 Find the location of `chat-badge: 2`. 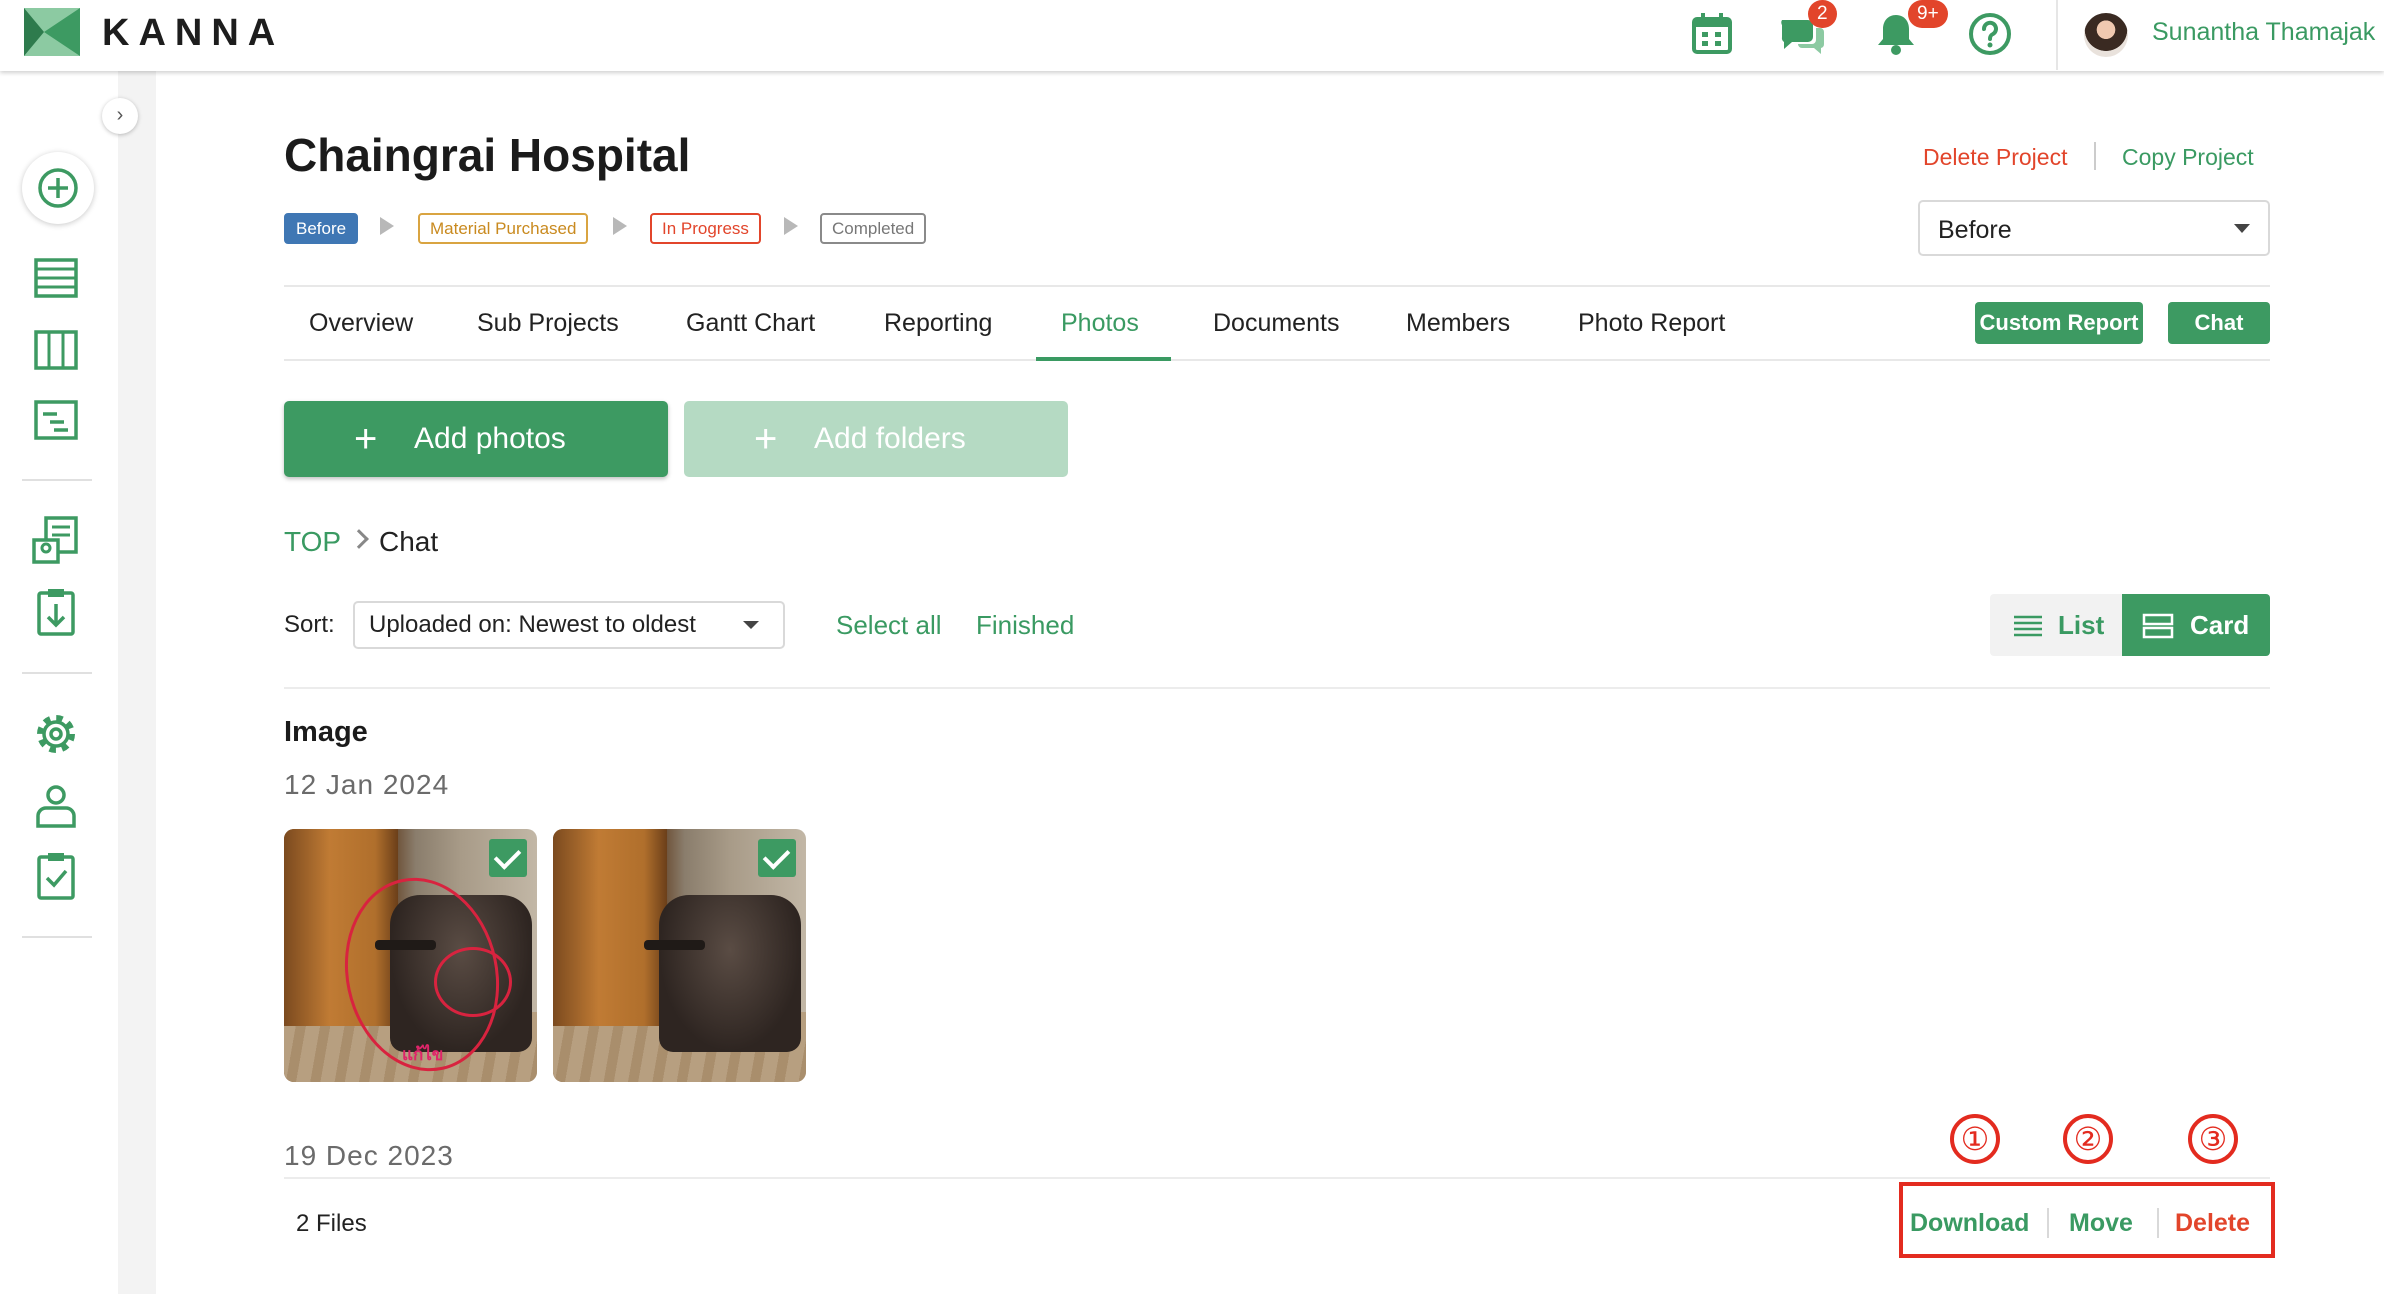

chat-badge: 2 is located at coordinates (1822, 14).